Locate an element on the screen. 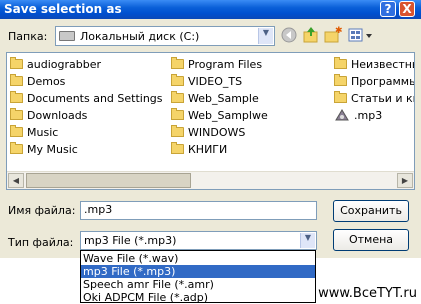 Image resolution: width=421 pixels, height=304 pixels. filetype-option: Speech amr File (*.amr) is located at coordinates (198, 284).